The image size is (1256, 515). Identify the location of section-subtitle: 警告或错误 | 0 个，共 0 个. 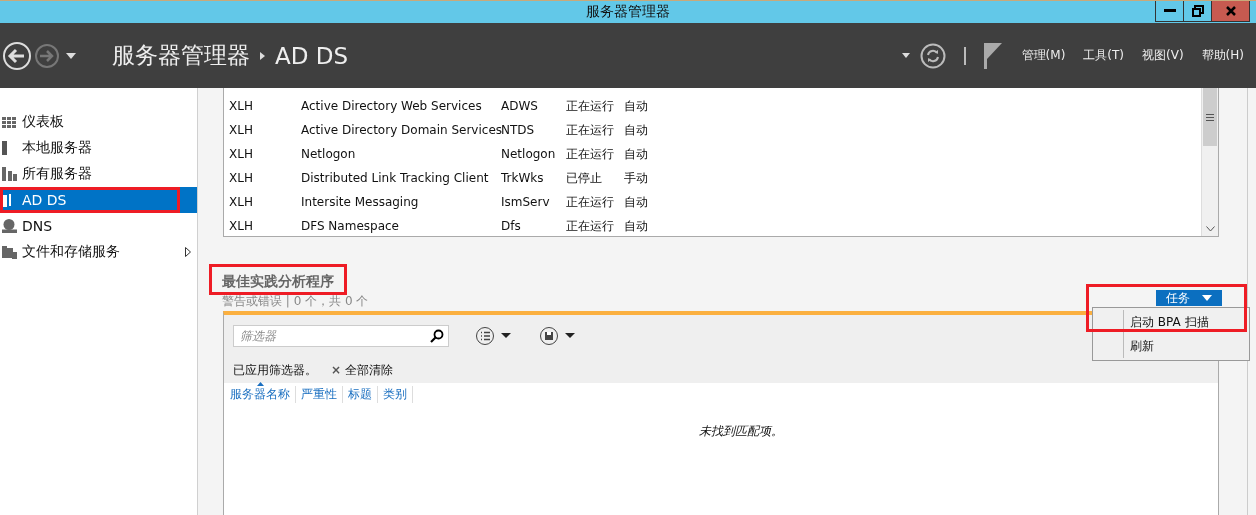
(295, 301).